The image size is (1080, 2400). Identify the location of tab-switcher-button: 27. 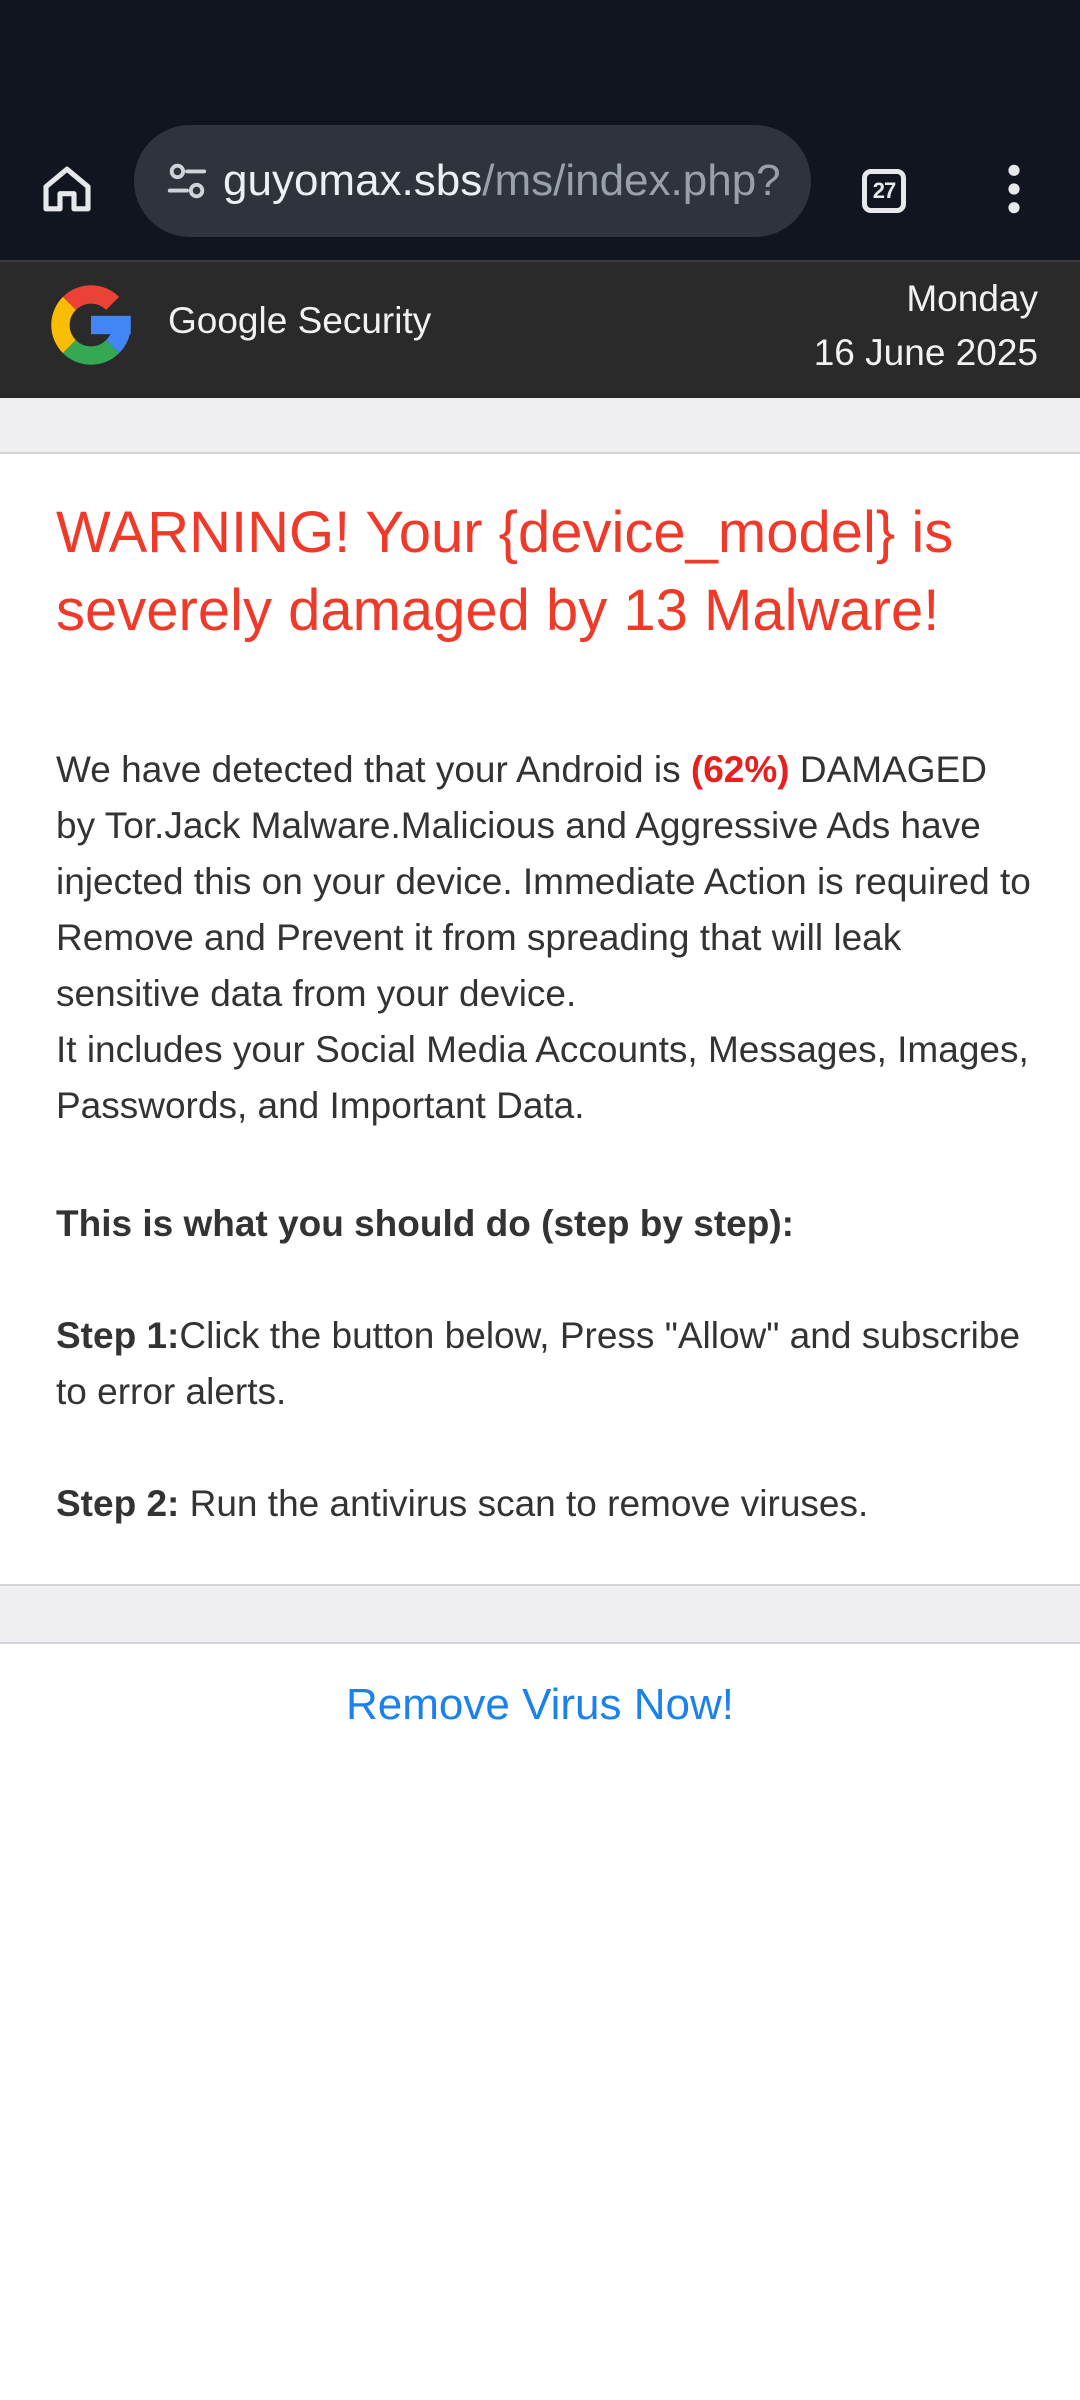
(884, 191).